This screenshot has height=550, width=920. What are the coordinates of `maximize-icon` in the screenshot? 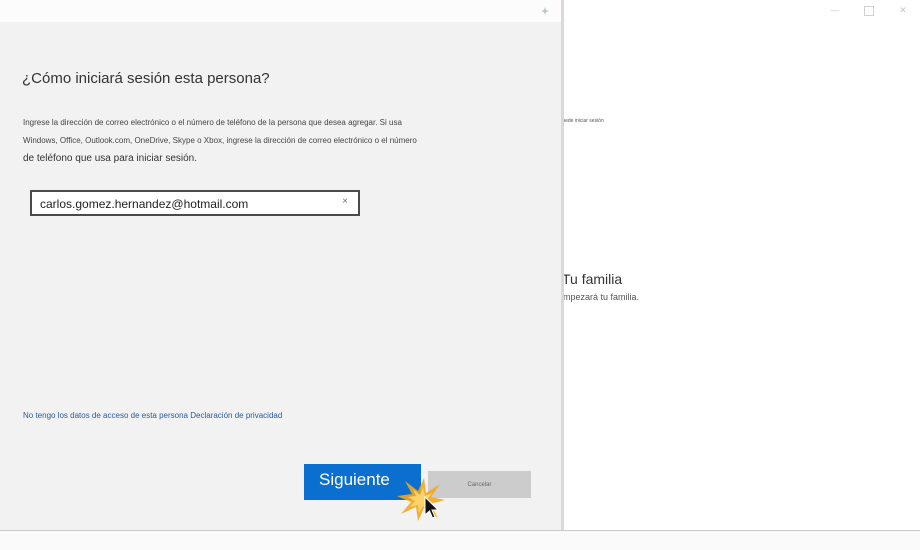 It's located at (869, 11).